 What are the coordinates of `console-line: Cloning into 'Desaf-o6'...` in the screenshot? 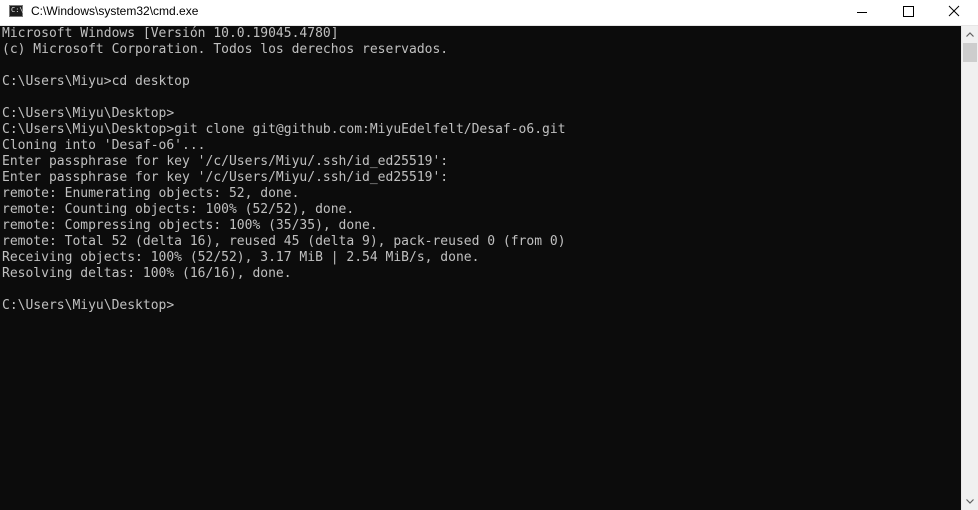 It's located at (104, 145).